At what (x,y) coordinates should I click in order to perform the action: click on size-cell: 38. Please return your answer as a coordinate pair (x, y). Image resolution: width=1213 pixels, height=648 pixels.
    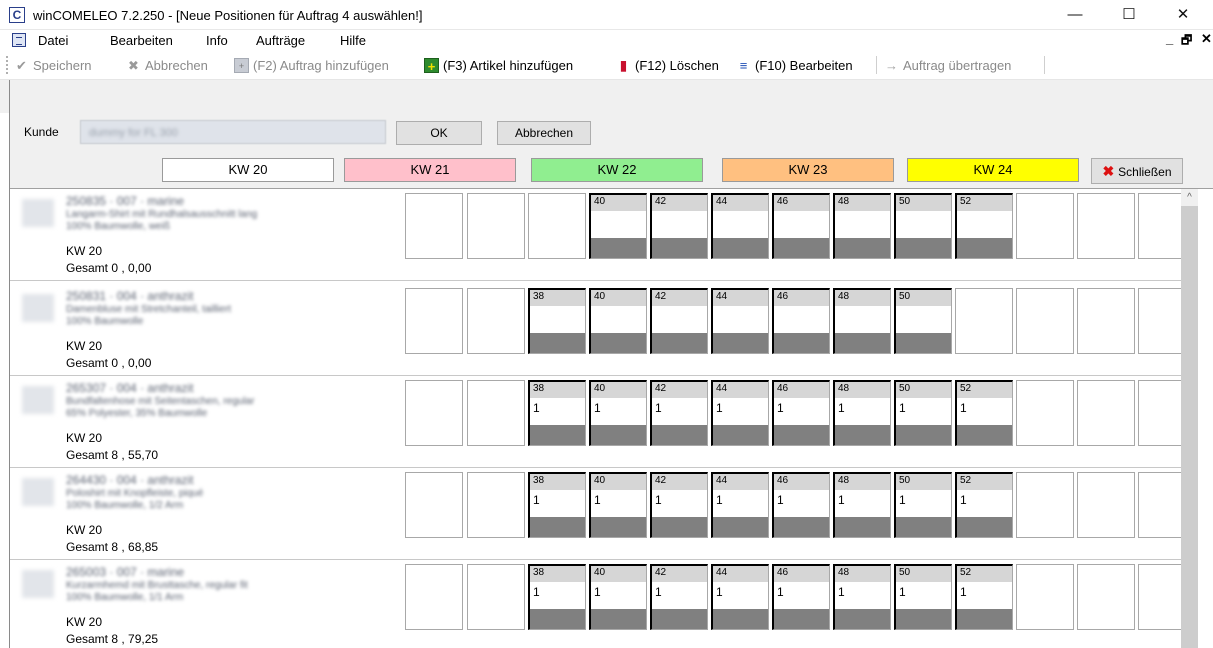
    Looking at the image, I should click on (557, 321).